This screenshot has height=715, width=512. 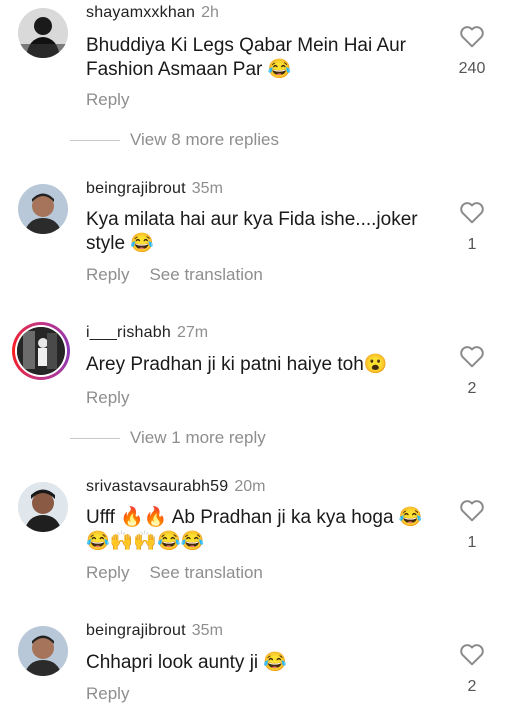 What do you see at coordinates (254, 529) in the screenshot?
I see `comment-text: Ufff 🔥🔥 Ab Pradhan ji ka kya hoga 😂😂🙌🙌😂😂` at bounding box center [254, 529].